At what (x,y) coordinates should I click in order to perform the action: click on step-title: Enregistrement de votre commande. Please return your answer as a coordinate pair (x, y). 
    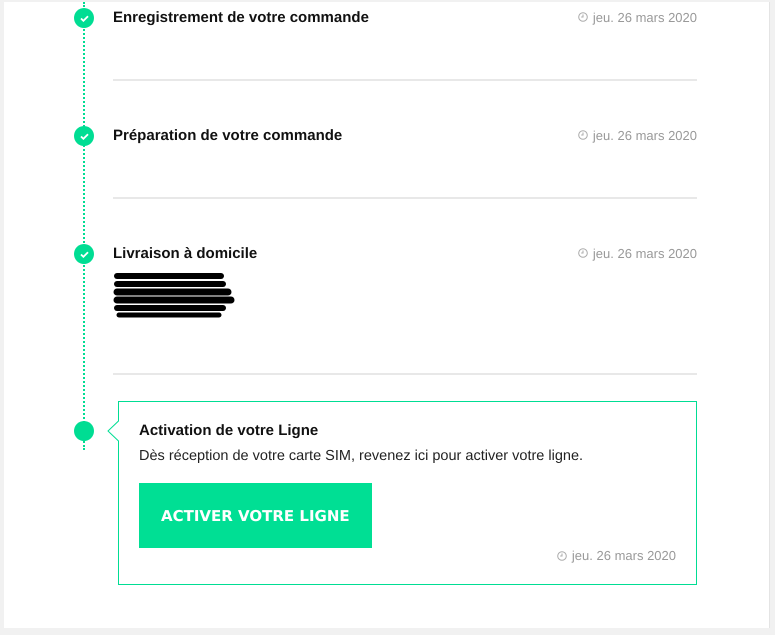
    Looking at the image, I should click on (241, 18).